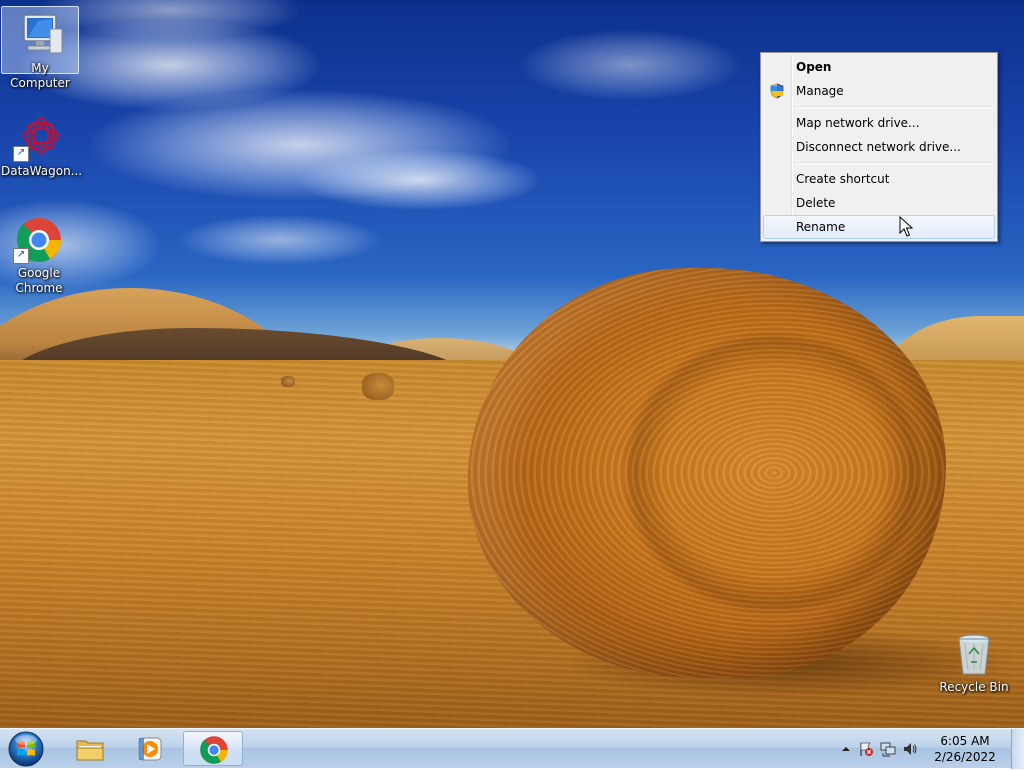 This screenshot has width=1024, height=771. I want to click on menu-item-label: Create shortcut, so click(843, 179).